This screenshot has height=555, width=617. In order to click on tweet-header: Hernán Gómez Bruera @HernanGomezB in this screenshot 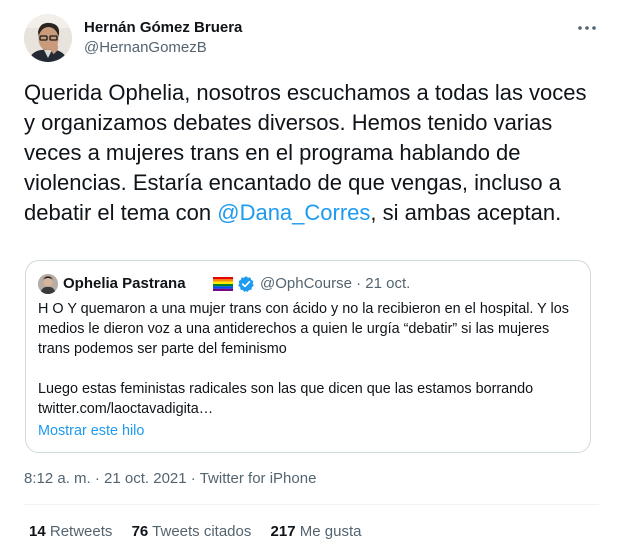, I will do `click(311, 39)`.